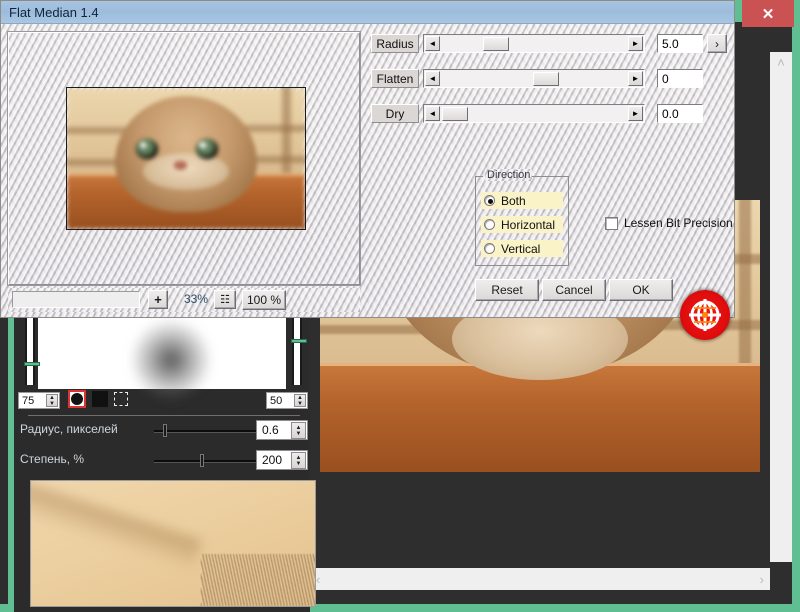 The width and height of the screenshot is (800, 612). I want to click on strength-param-spinner: 200 ▲ ▼, so click(282, 460).